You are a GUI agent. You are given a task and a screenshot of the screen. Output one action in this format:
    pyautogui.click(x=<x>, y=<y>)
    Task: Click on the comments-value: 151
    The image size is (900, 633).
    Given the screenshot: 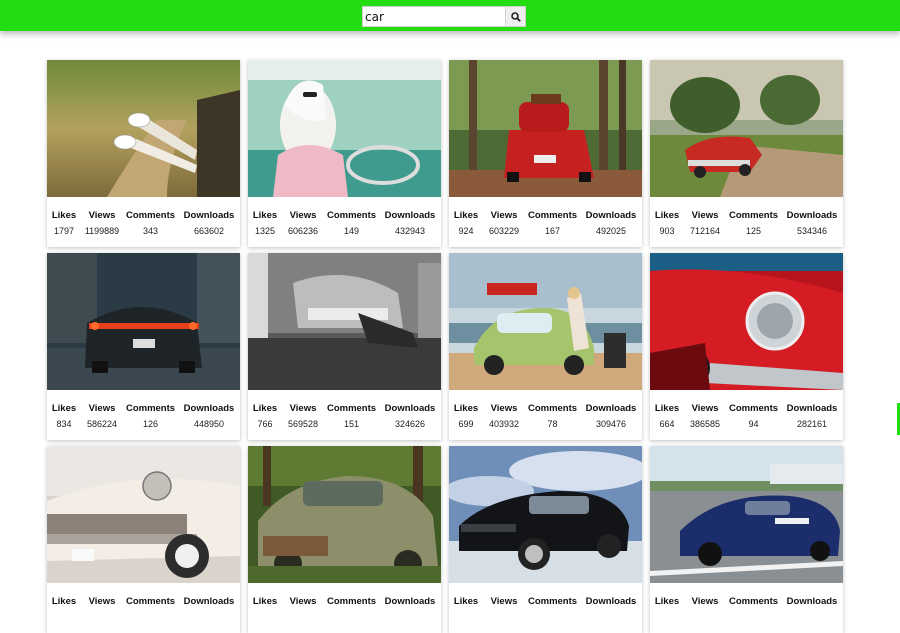 What is the action you would take?
    pyautogui.click(x=351, y=424)
    